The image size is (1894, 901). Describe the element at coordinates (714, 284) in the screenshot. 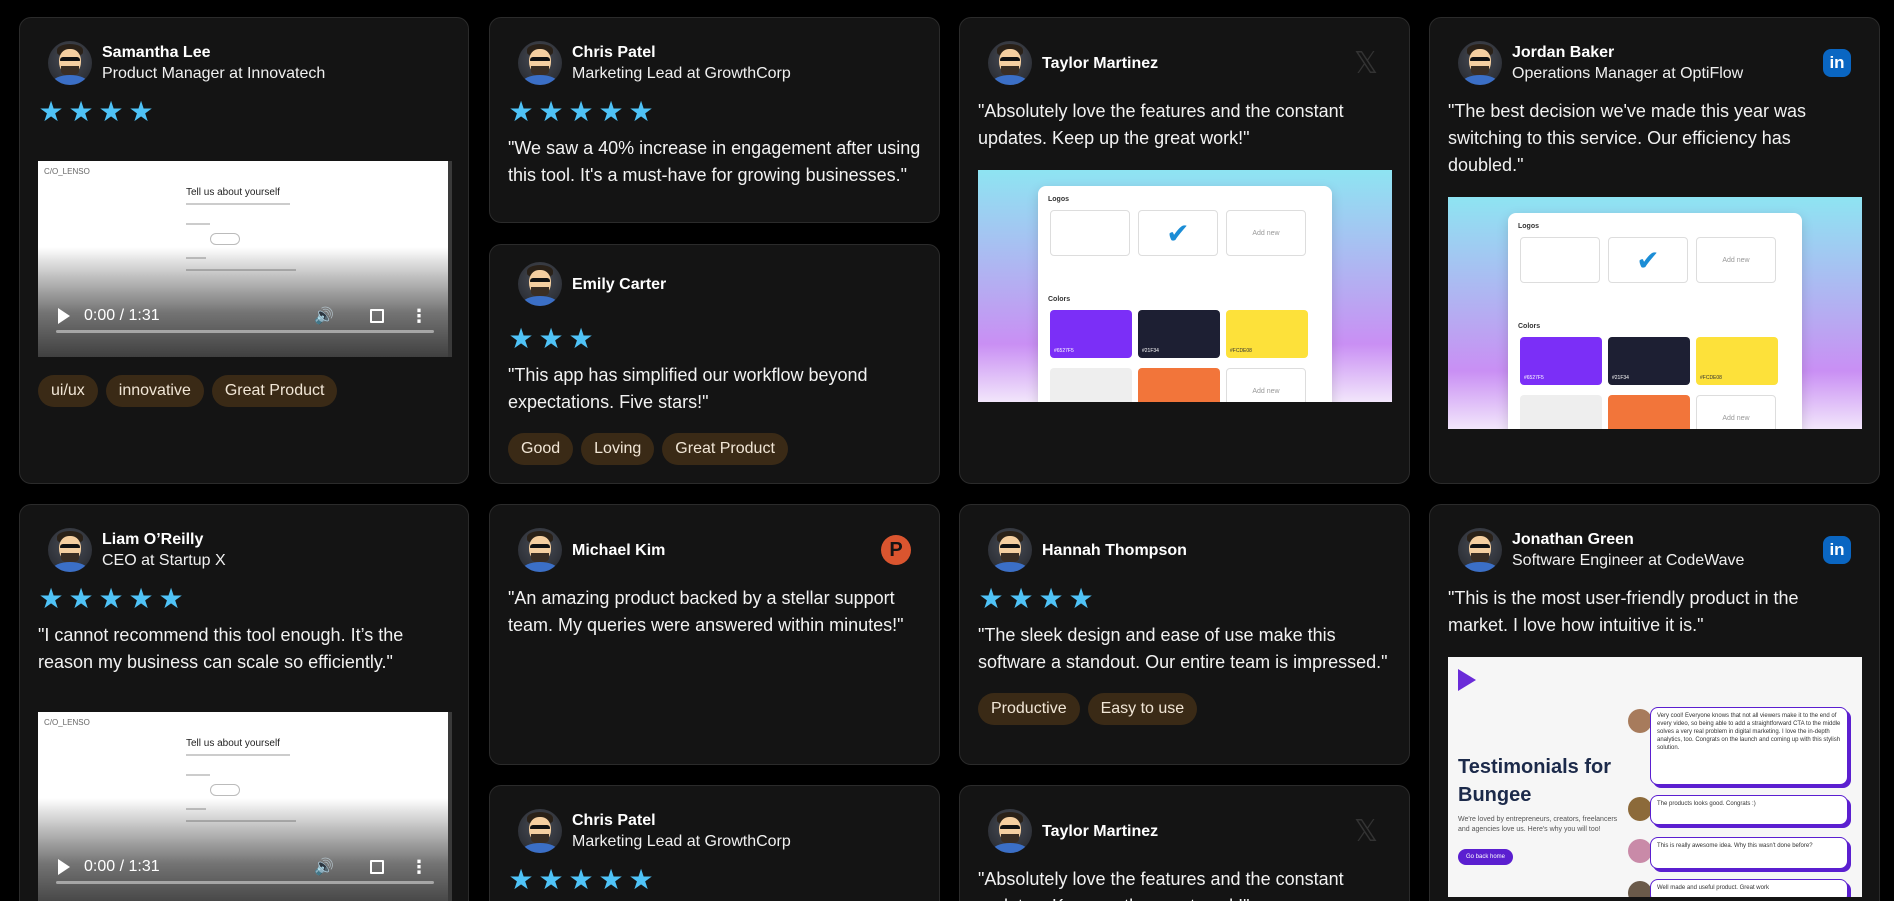

I see `card-header: Emily Carter` at that location.